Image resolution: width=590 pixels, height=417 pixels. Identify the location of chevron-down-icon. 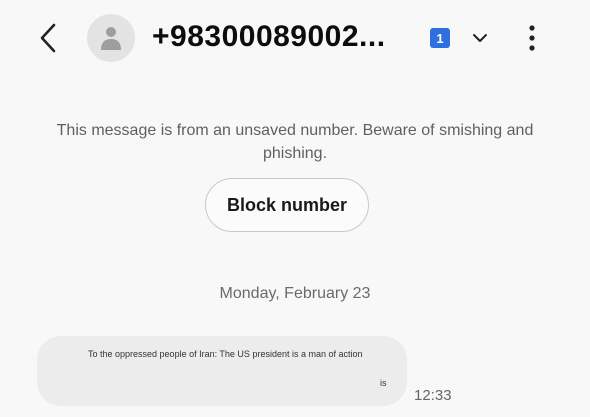
(480, 38).